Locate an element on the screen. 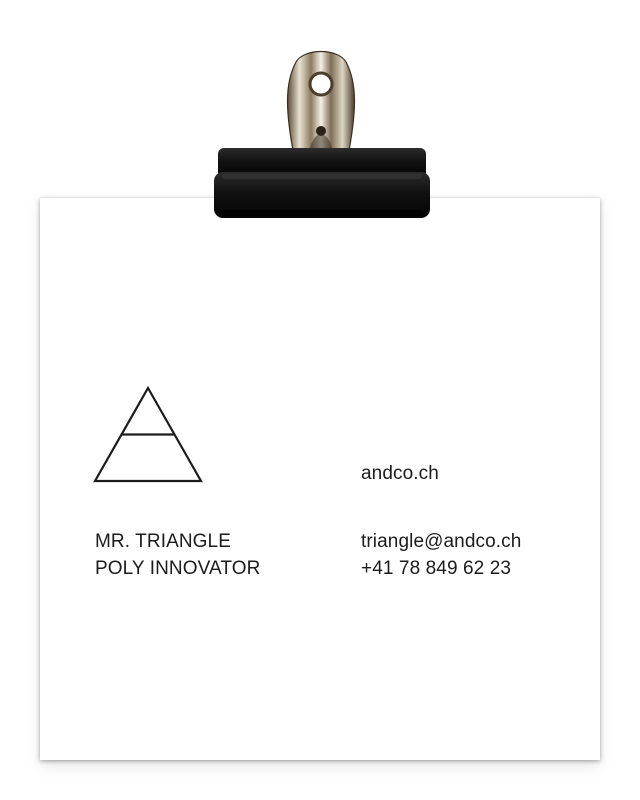 This screenshot has width=640, height=800. card-phone: +41 78 849 62 23 is located at coordinates (436, 568).